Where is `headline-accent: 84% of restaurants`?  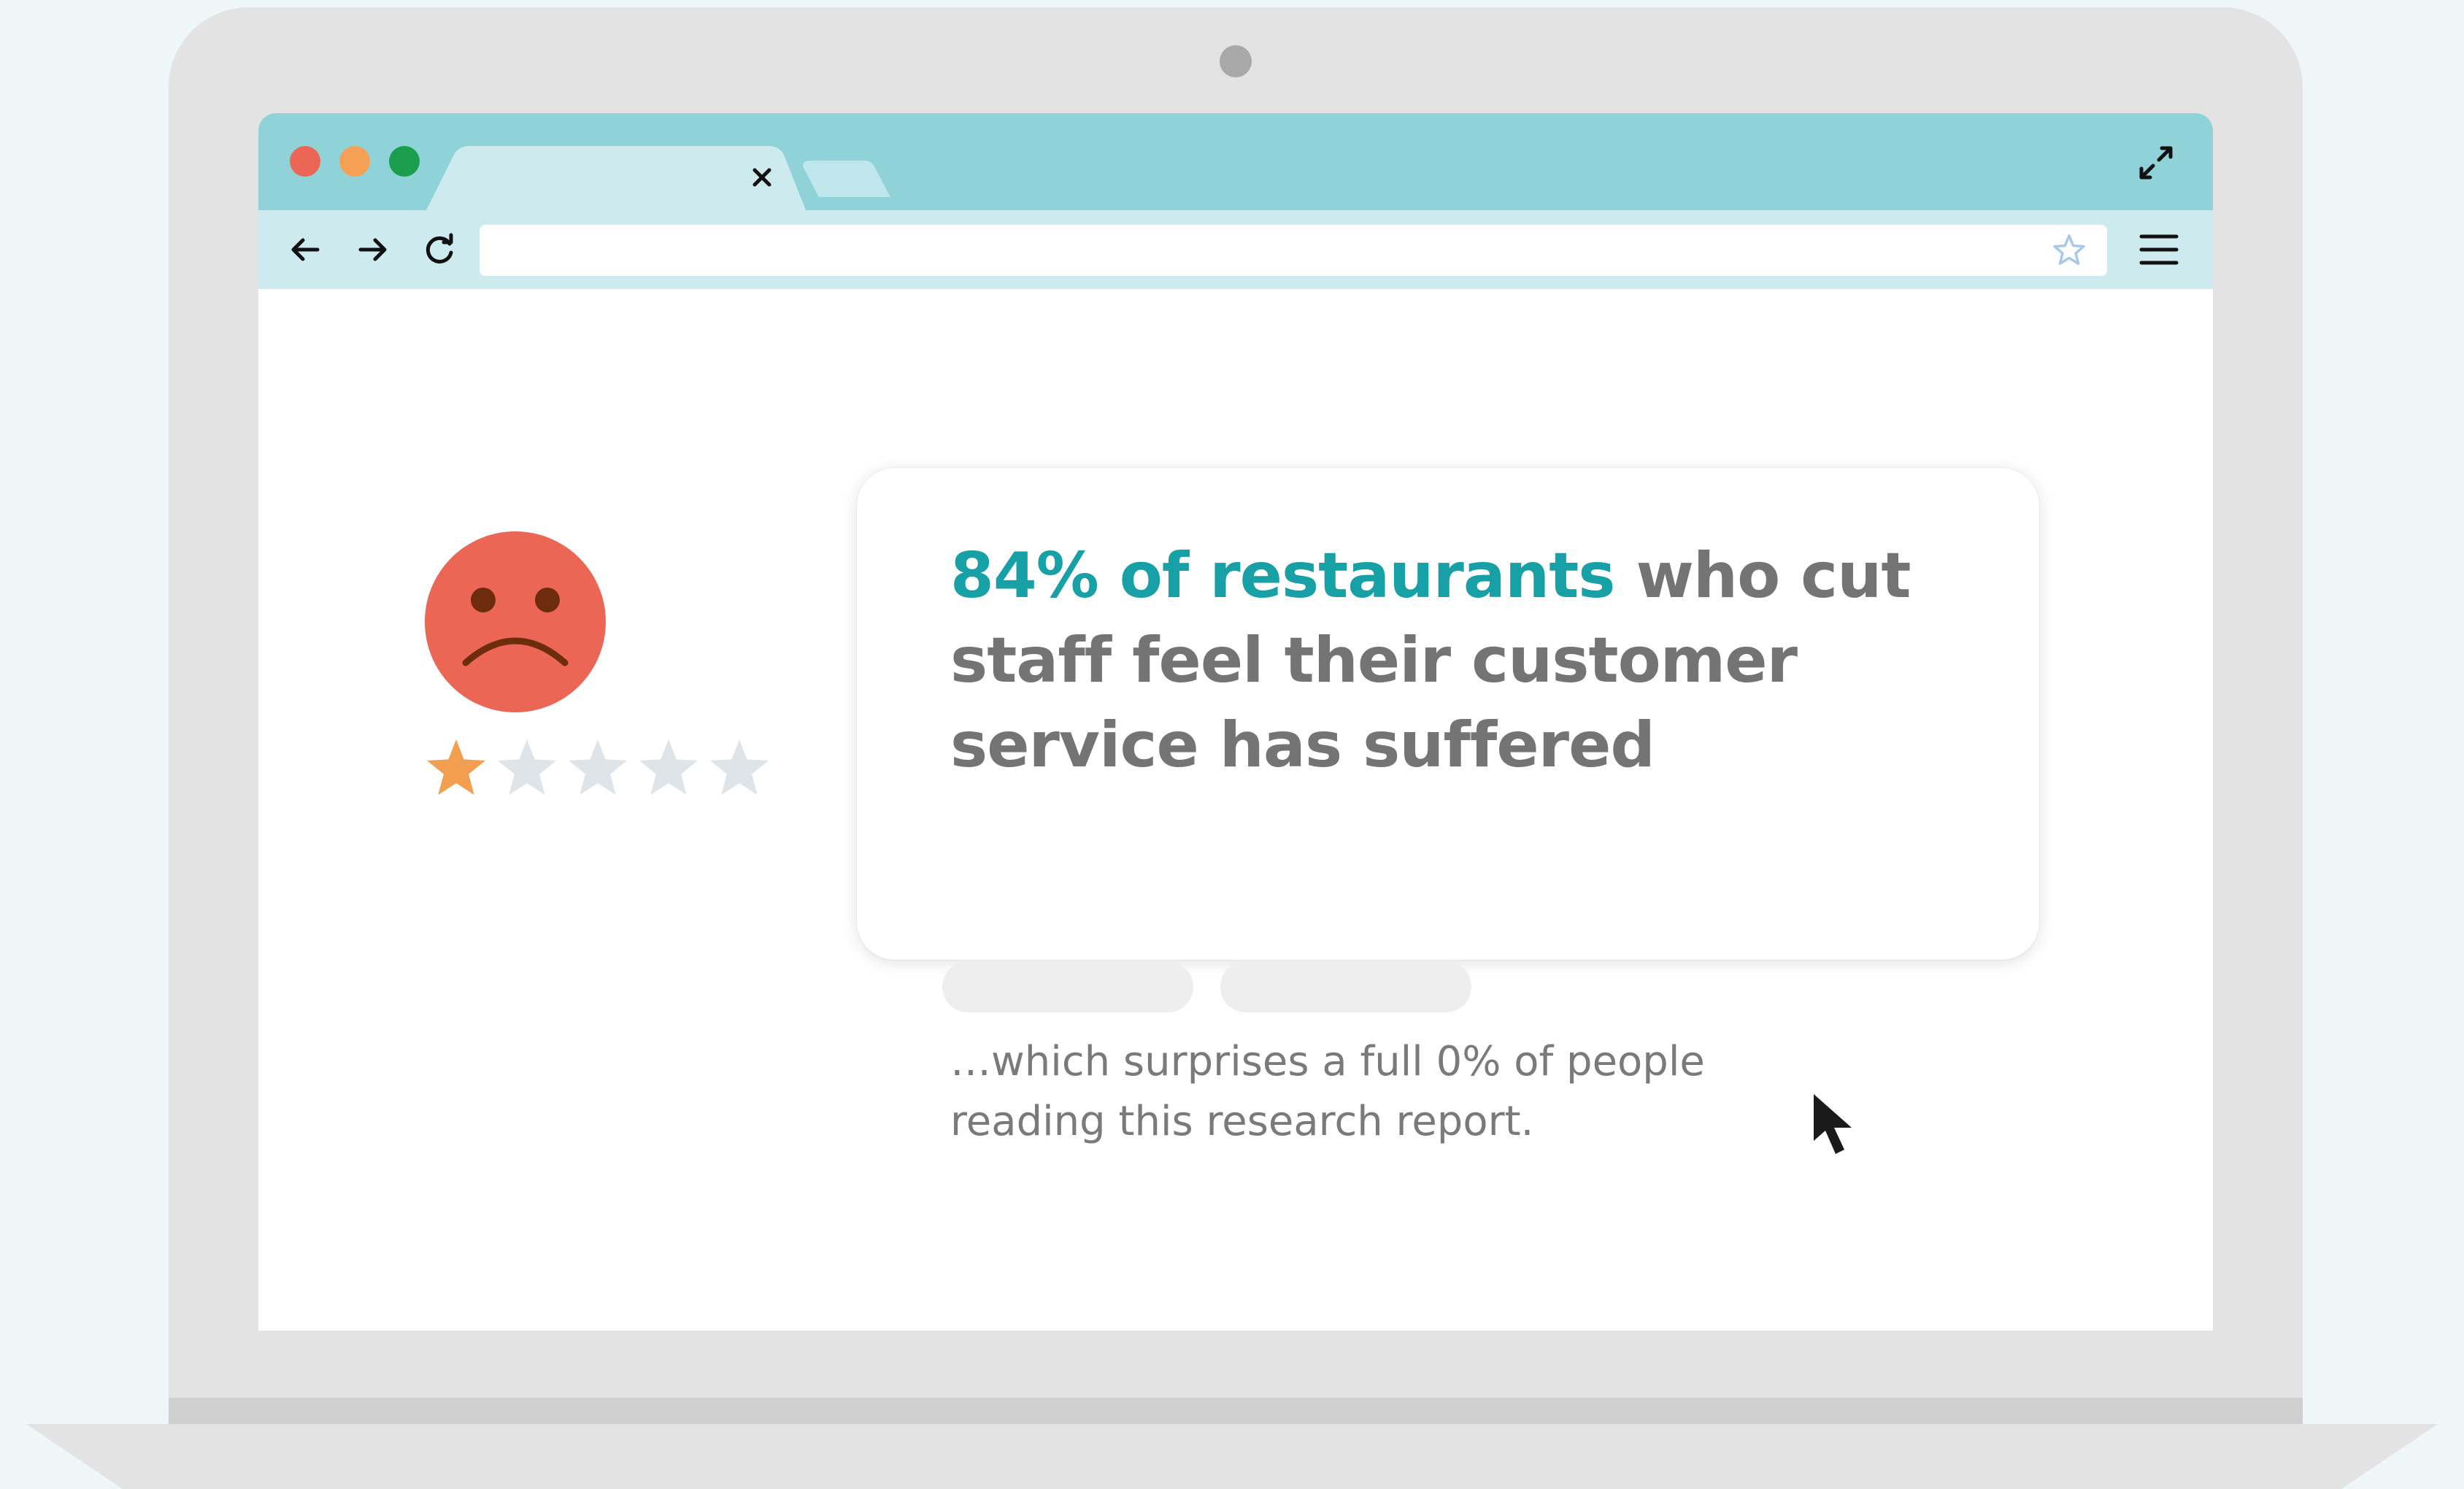 headline-accent: 84% of restaurants is located at coordinates (1282, 575).